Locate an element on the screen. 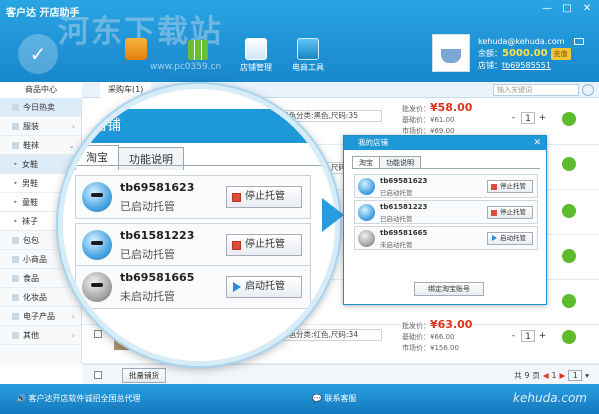 This screenshot has width=599, height=414. current-page-label: 1 is located at coordinates (554, 375).